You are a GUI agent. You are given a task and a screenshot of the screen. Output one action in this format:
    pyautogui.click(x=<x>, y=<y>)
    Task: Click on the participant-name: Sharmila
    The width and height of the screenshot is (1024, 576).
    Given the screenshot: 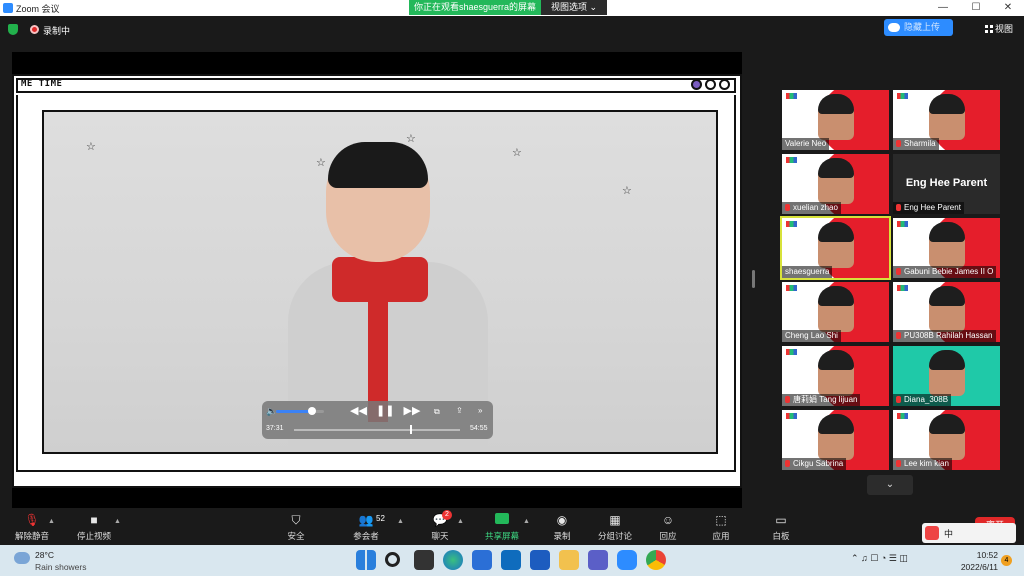 What is the action you would take?
    pyautogui.click(x=920, y=143)
    